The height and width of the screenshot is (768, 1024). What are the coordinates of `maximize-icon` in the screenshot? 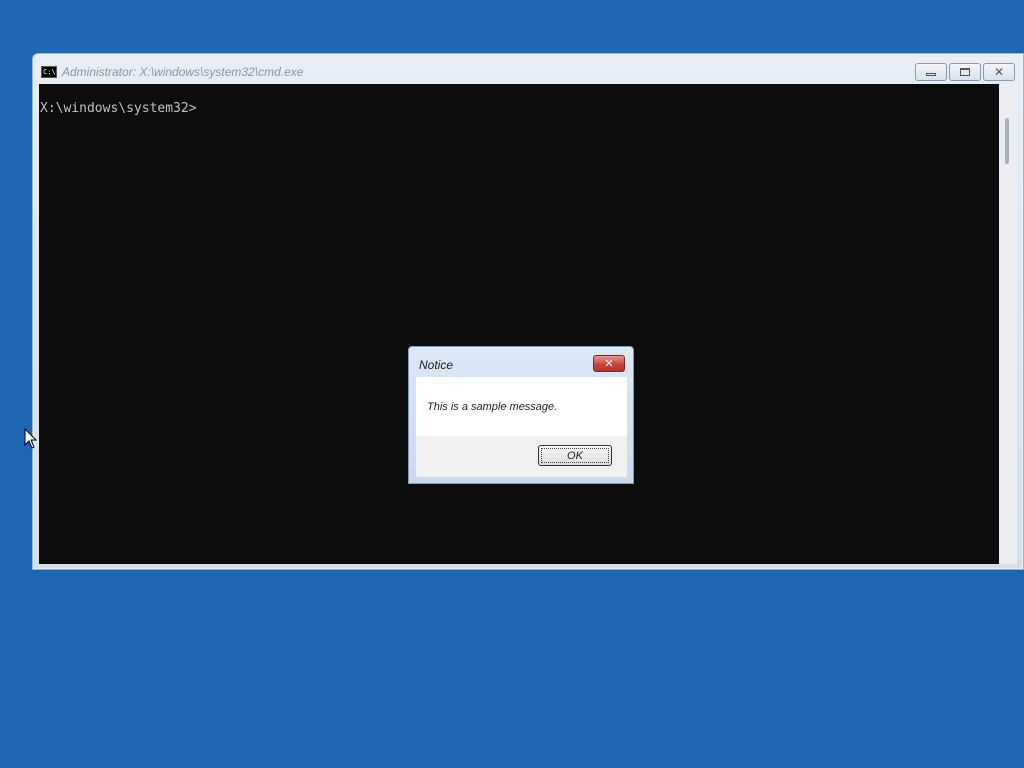 It's located at (965, 72).